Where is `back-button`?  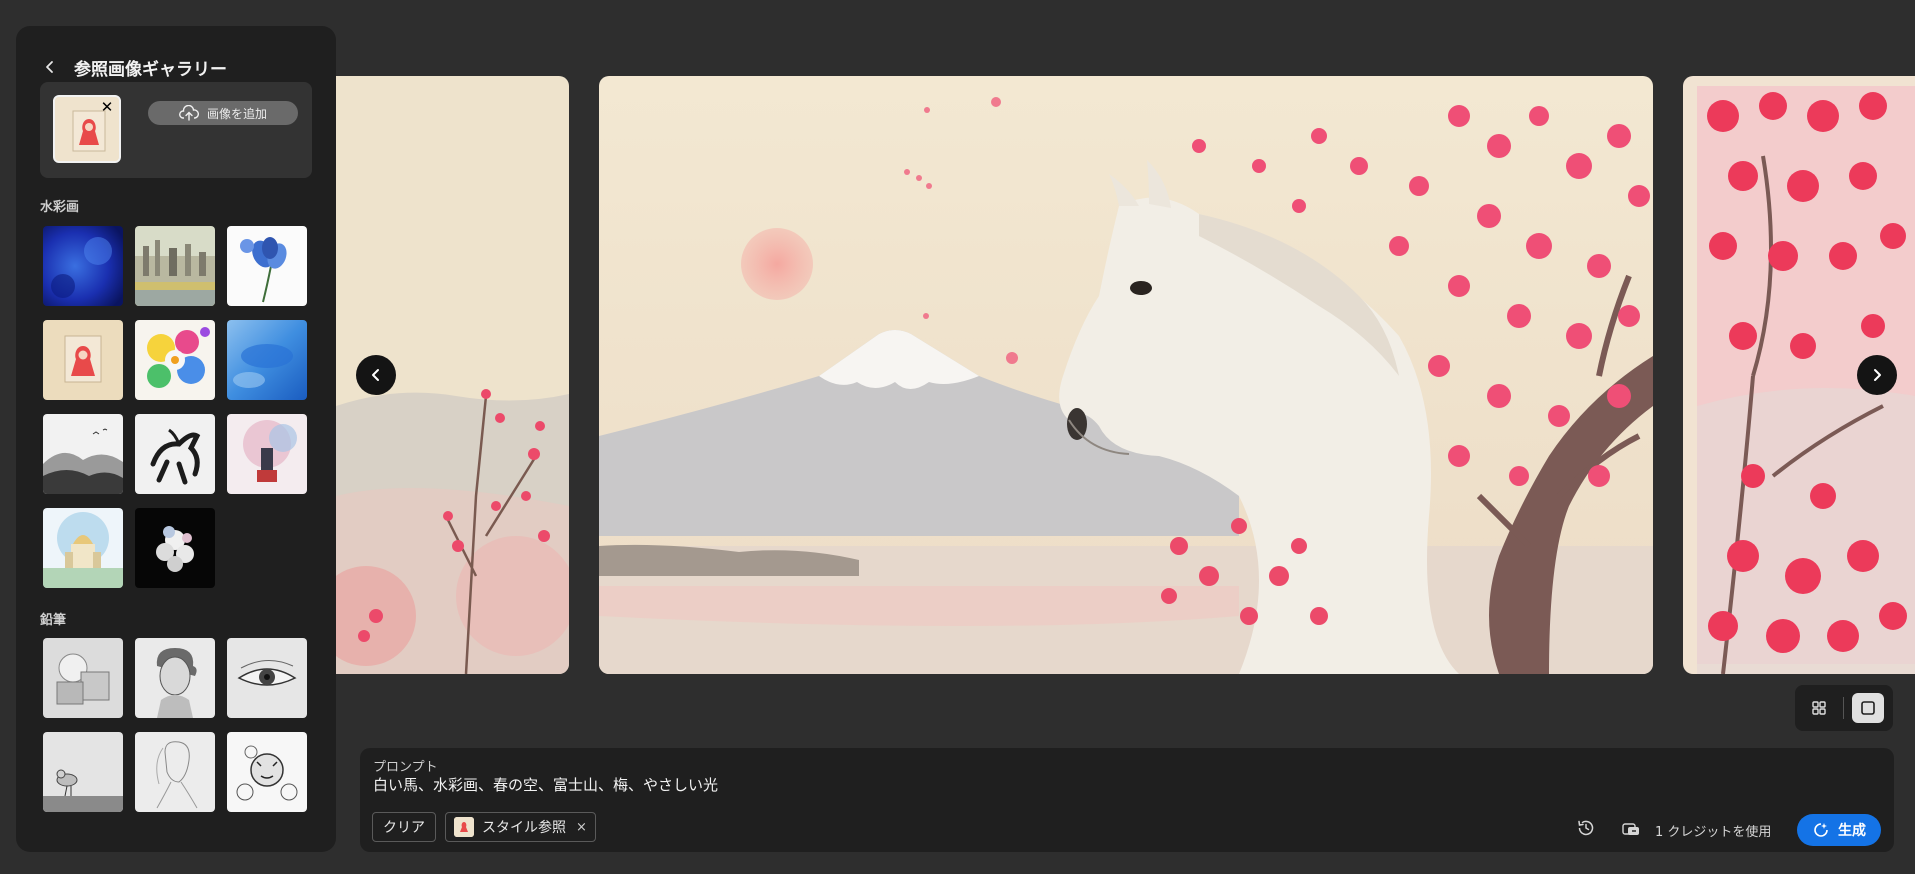 back-button is located at coordinates (50, 67).